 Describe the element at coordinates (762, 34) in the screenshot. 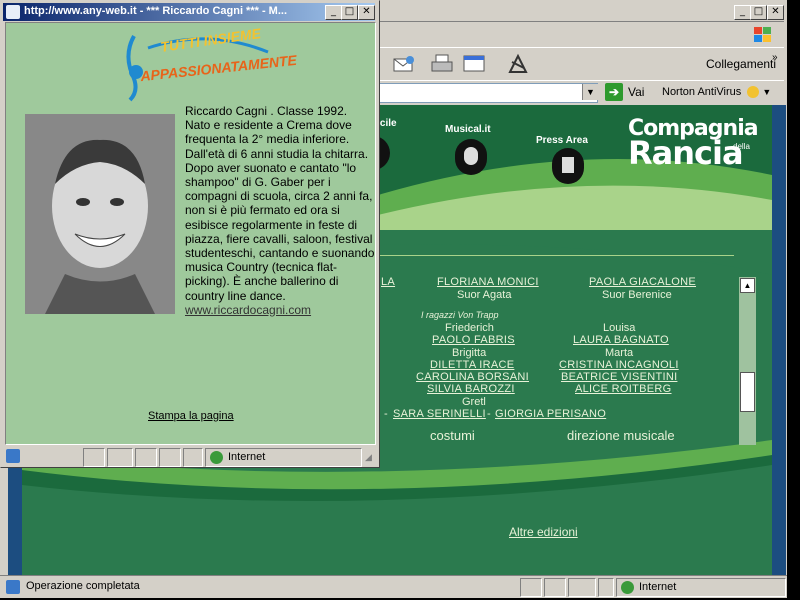

I see `windows-logo-icon` at that location.